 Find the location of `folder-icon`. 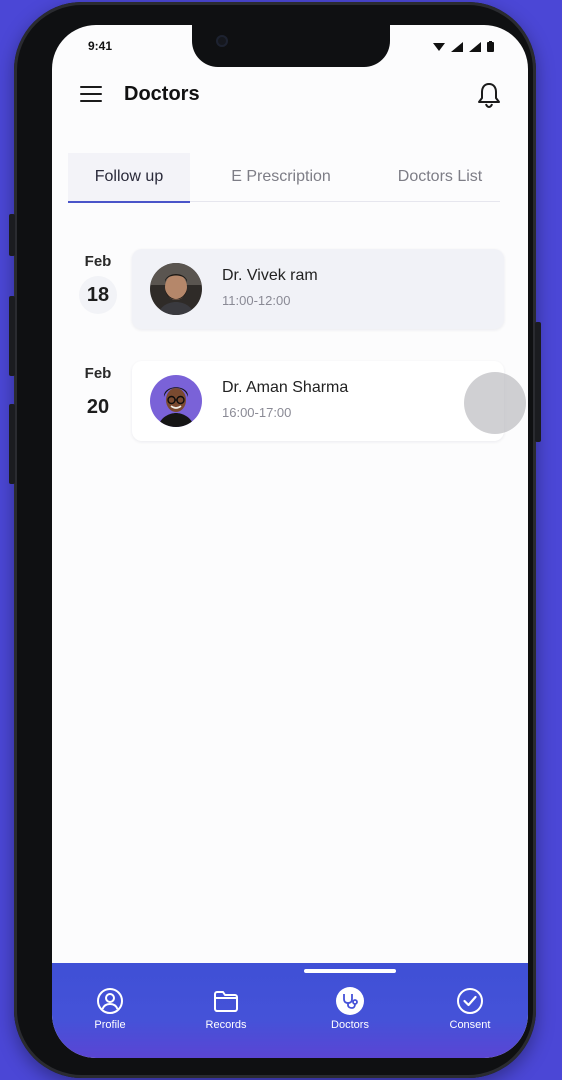

folder-icon is located at coordinates (226, 1001).